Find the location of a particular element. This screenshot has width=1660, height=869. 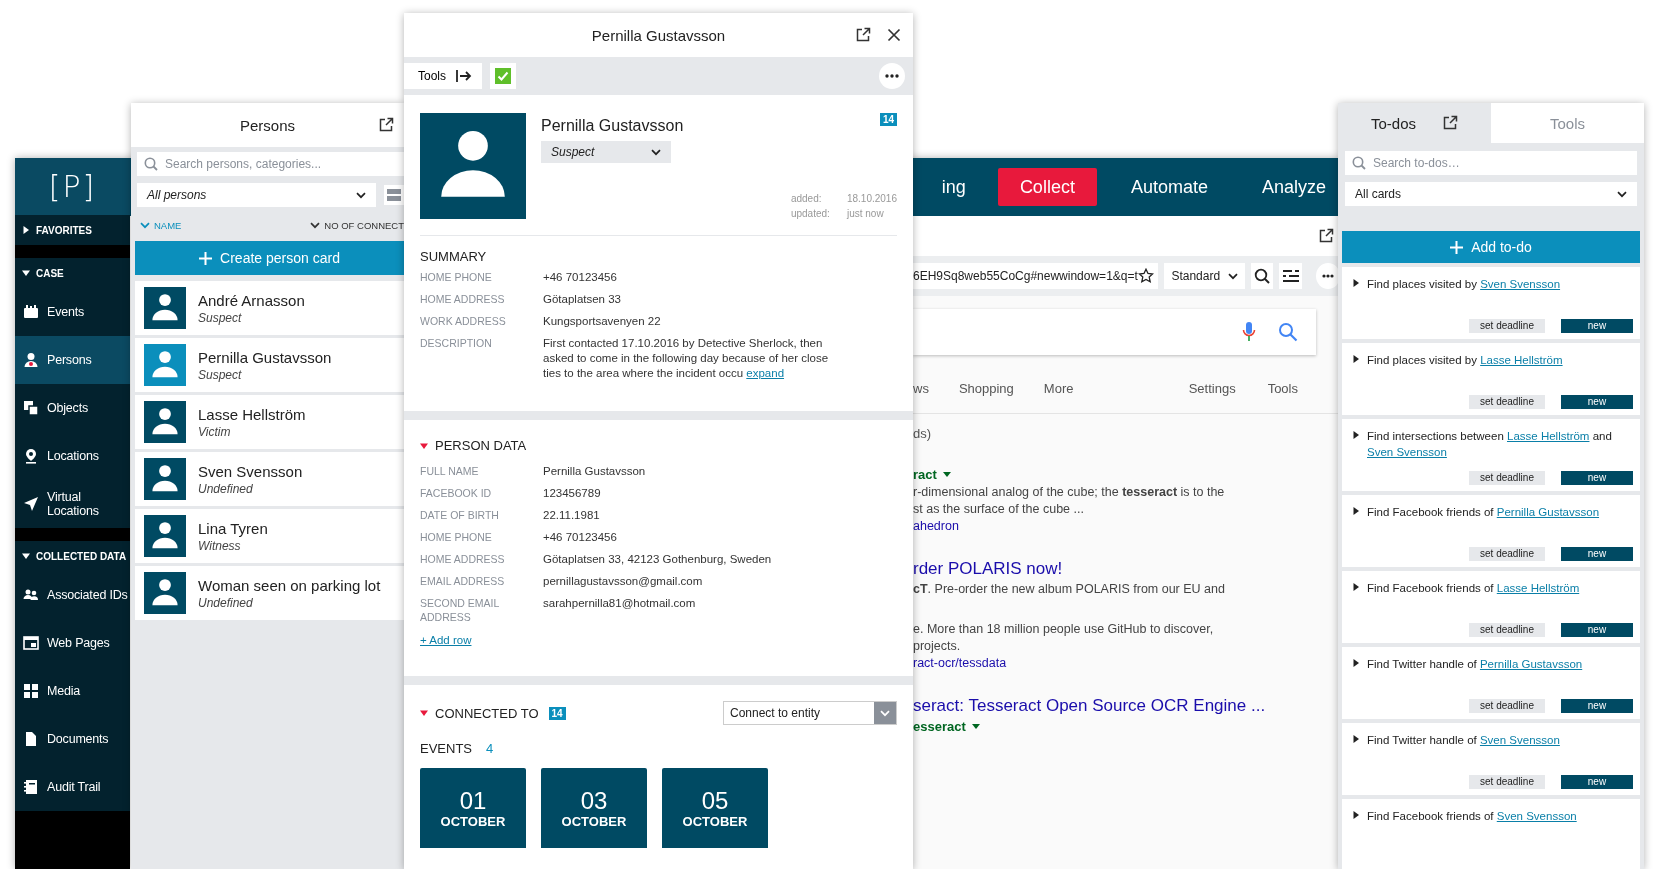

microphone-icon is located at coordinates (1249, 332).